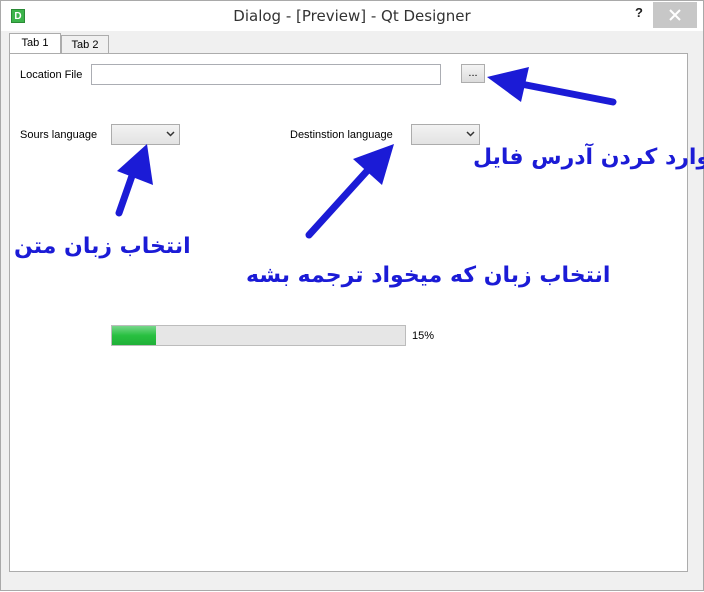 The width and height of the screenshot is (704, 592). What do you see at coordinates (567, 93) in the screenshot?
I see `arrow-to-browse-button` at bounding box center [567, 93].